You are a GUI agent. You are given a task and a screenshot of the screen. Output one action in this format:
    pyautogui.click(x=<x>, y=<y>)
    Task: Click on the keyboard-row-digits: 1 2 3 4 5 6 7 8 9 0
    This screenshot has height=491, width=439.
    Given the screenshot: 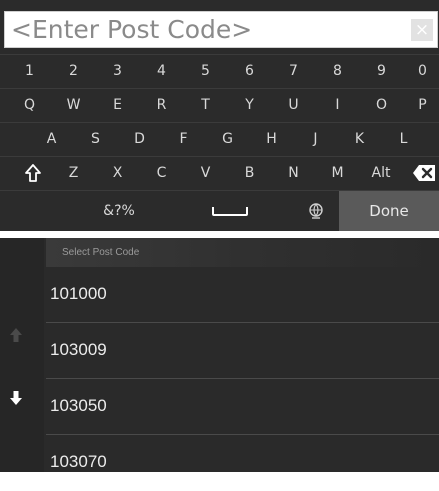 What is the action you would take?
    pyautogui.click(x=219, y=71)
    